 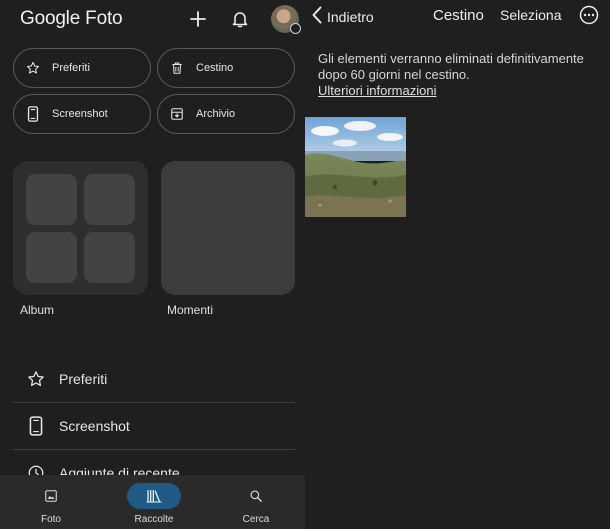 I want to click on nav-label: Raccolte, so click(x=154, y=519).